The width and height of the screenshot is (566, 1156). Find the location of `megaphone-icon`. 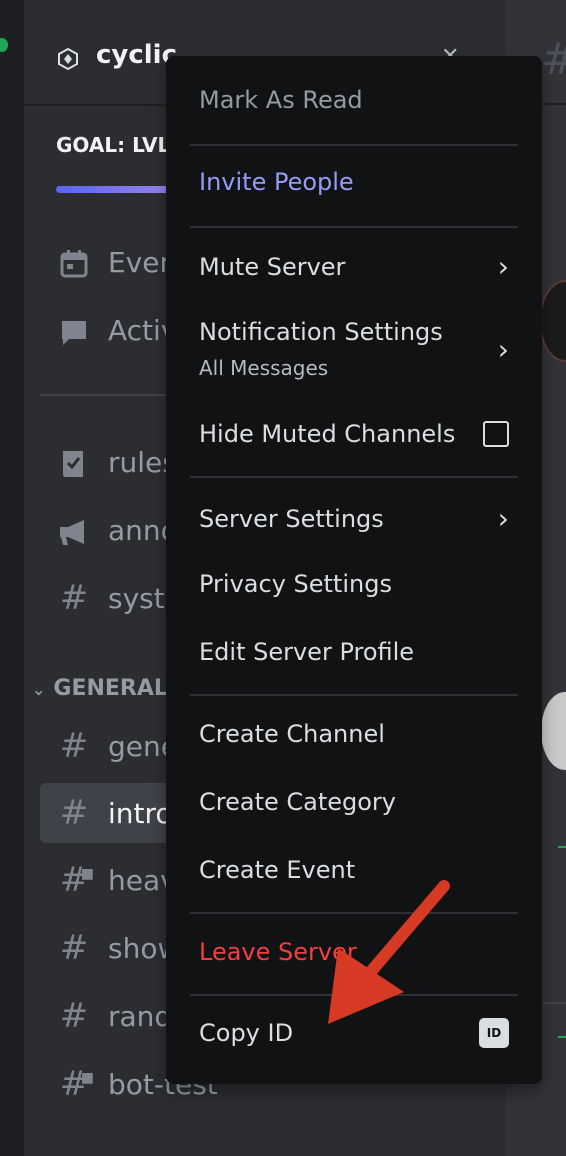

megaphone-icon is located at coordinates (74, 530).